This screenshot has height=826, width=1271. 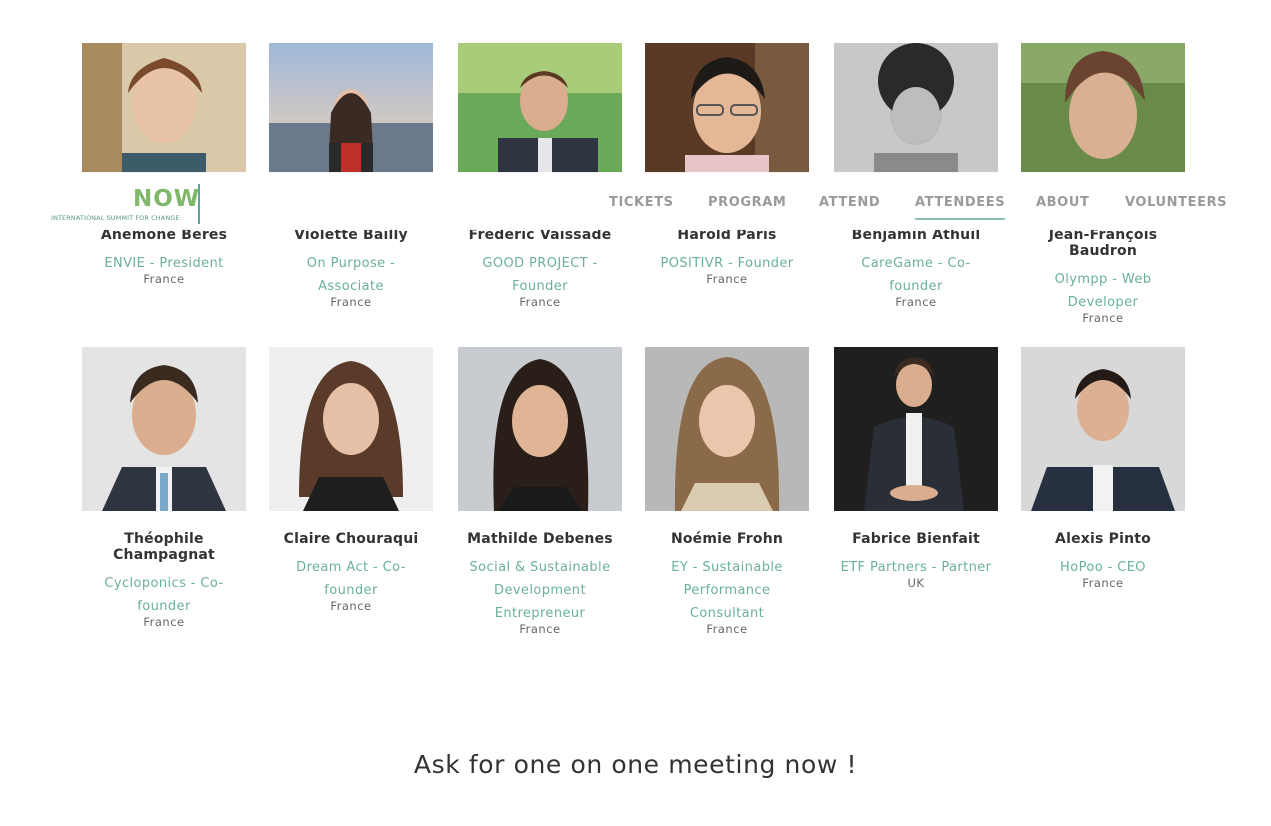 I want to click on nav-volunteers: VOLUNTEERS, so click(x=1176, y=202).